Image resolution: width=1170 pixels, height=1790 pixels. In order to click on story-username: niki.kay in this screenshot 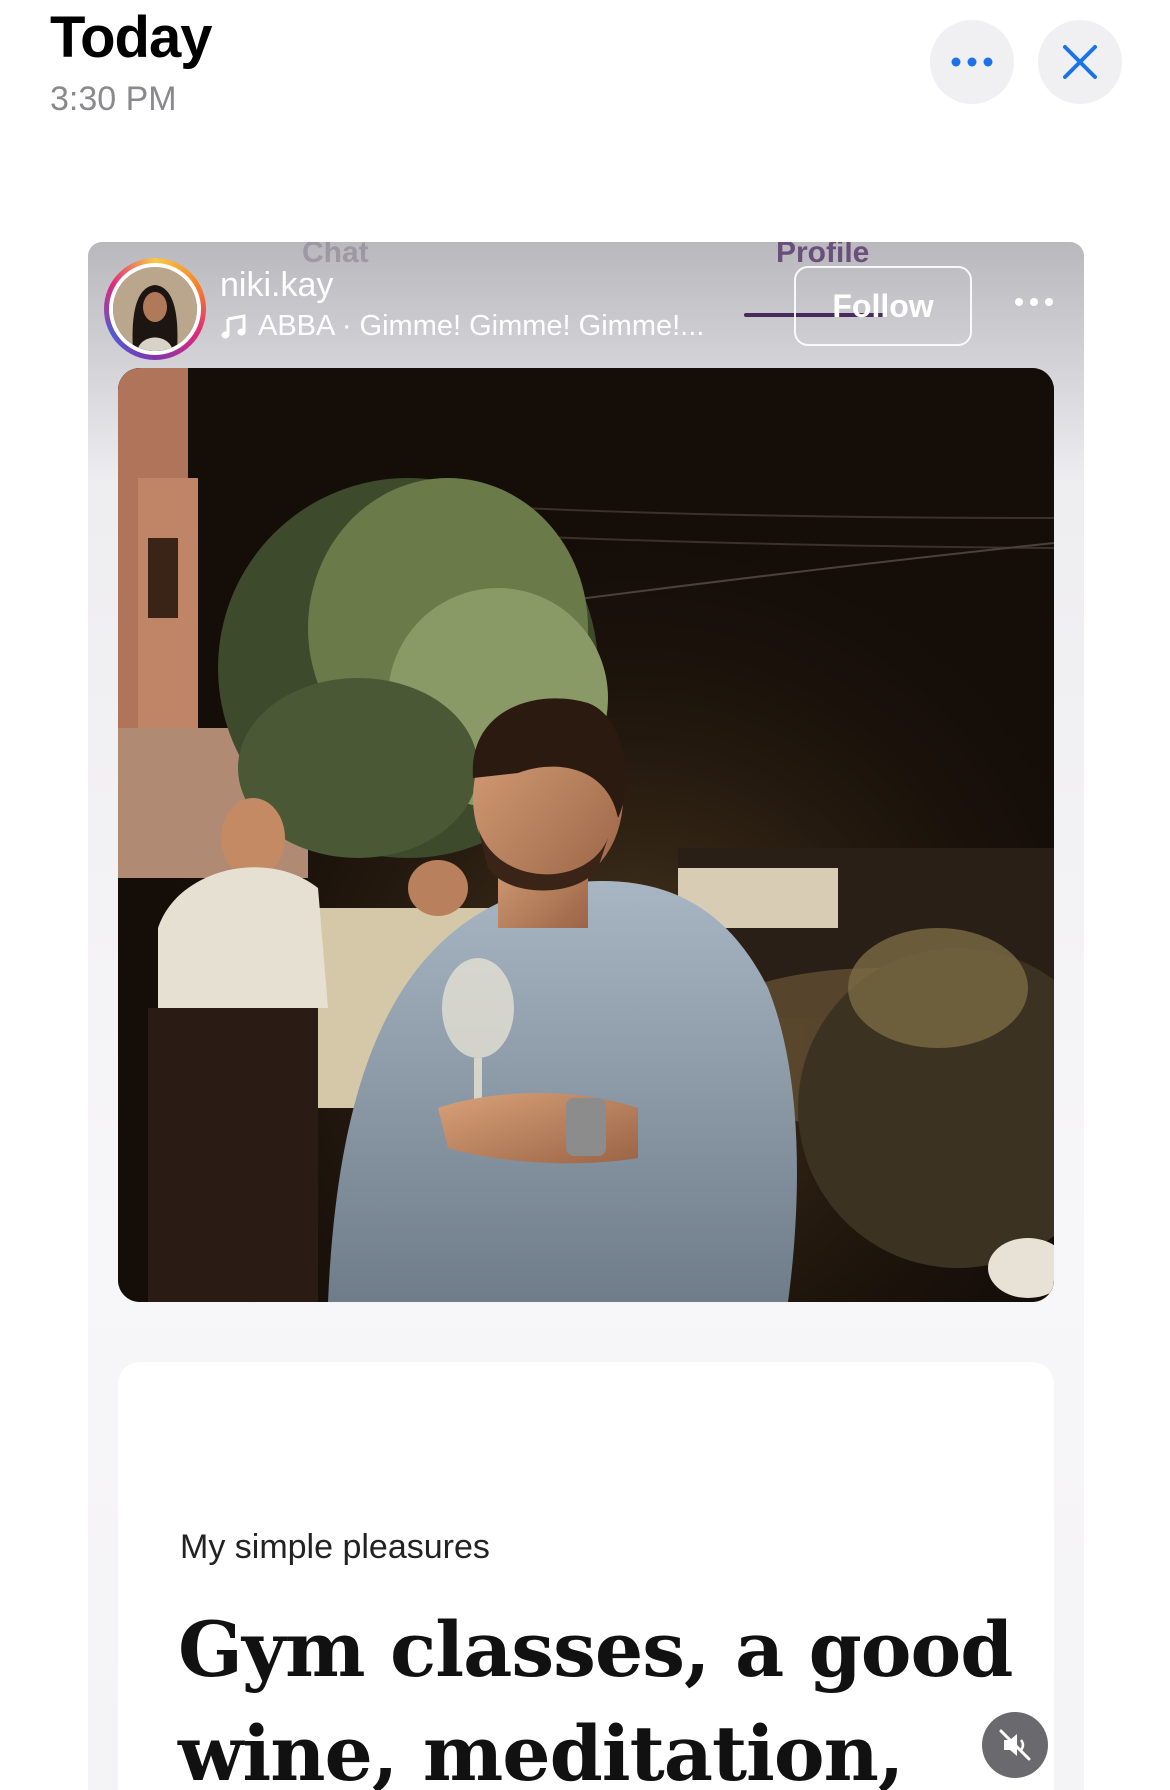, I will do `click(276, 285)`.